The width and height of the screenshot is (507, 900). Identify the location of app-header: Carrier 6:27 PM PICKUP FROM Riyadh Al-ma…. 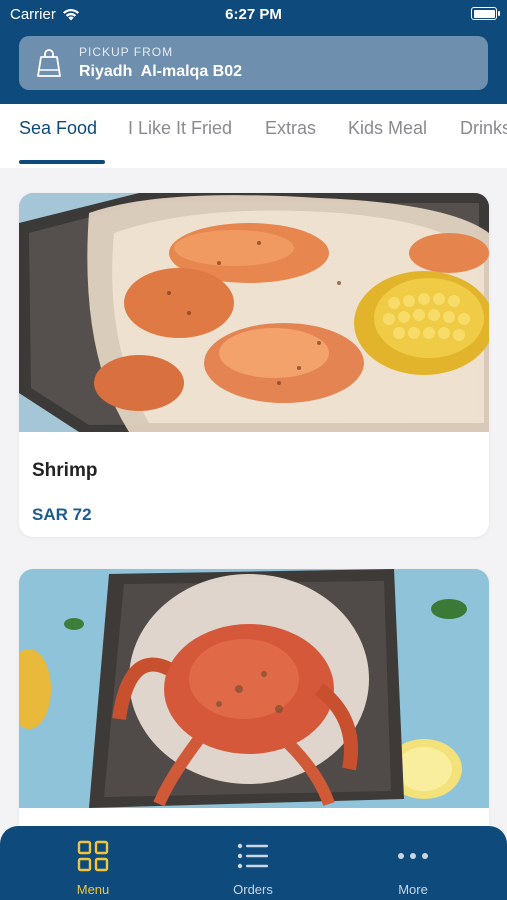
(253, 52).